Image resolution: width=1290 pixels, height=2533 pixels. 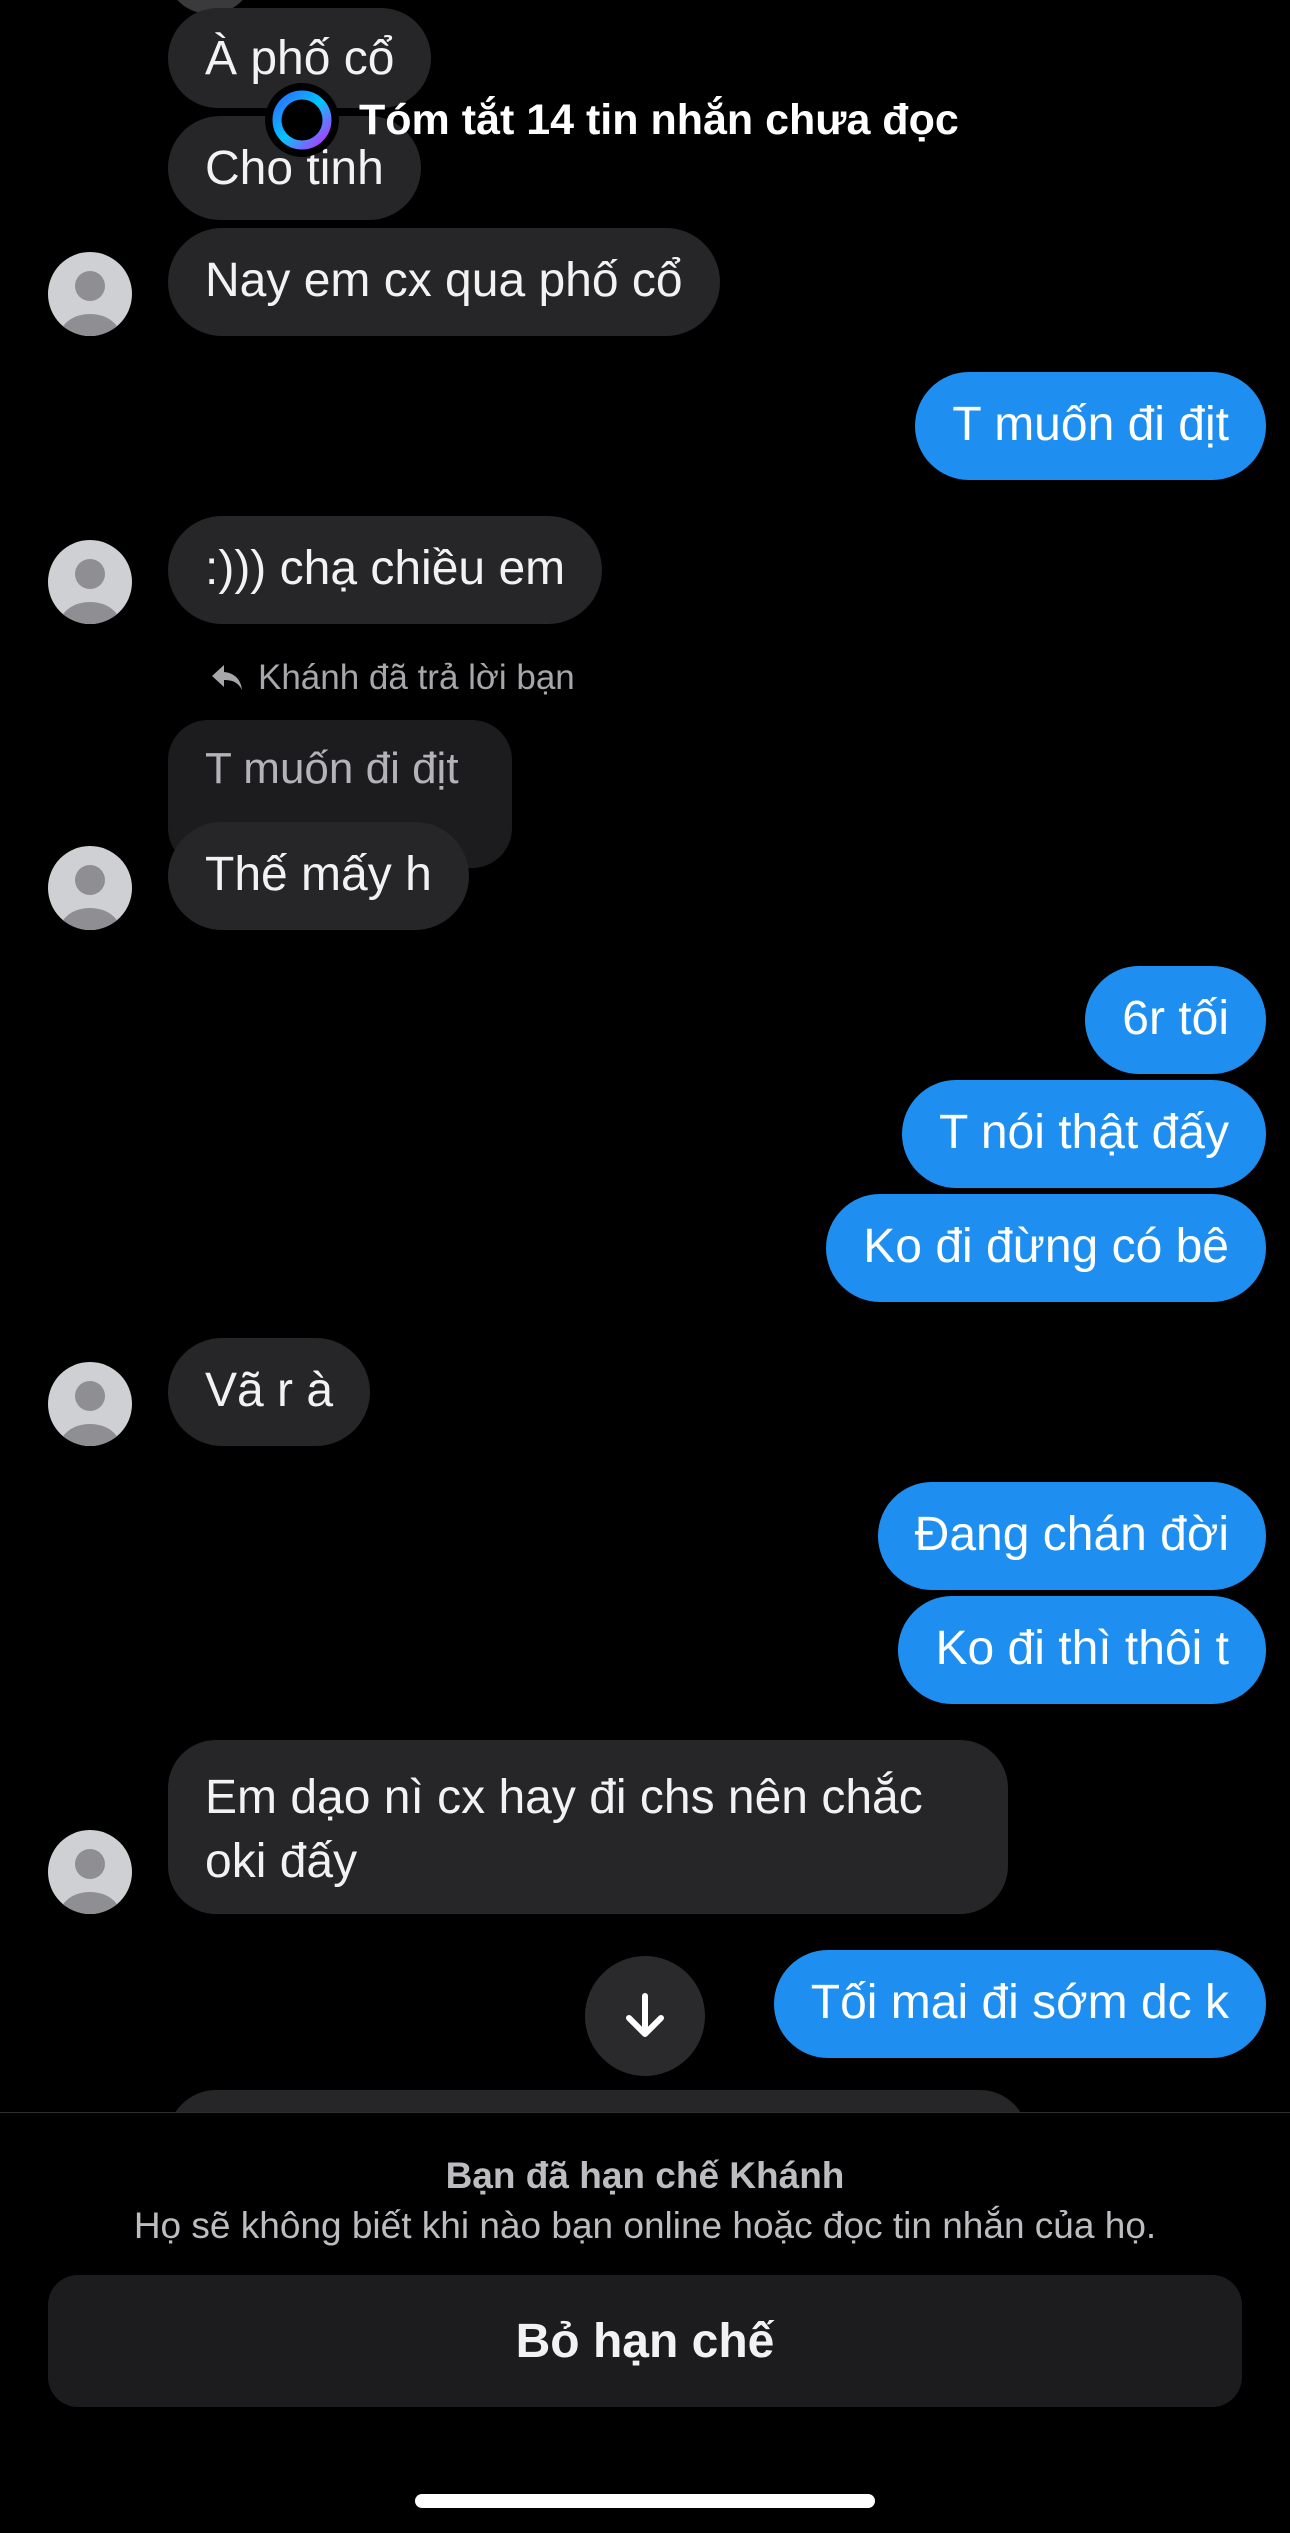 What do you see at coordinates (392, 678) in the screenshot?
I see `reply-hint: Khánh đã trả lời bạn` at bounding box center [392, 678].